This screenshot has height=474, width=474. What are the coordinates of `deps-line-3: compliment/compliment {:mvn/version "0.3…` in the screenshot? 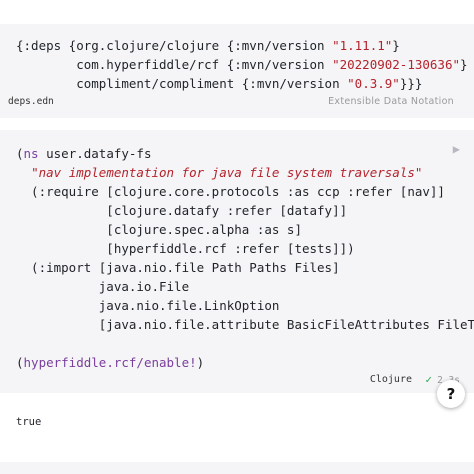 It's located at (219, 83).